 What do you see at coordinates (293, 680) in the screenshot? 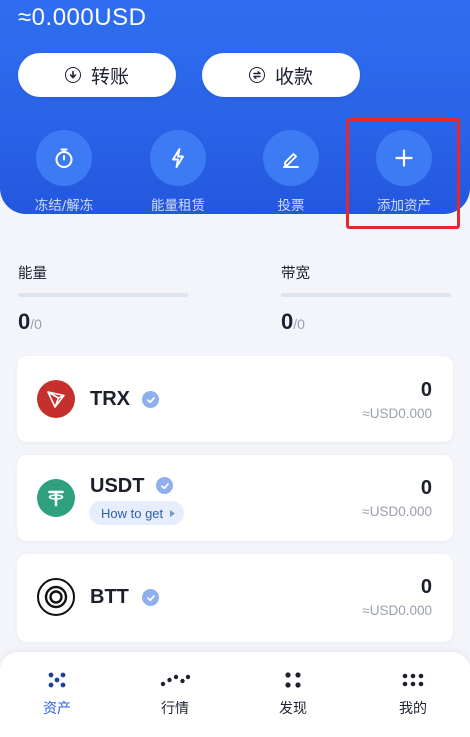
I see `discover-dots-icon` at bounding box center [293, 680].